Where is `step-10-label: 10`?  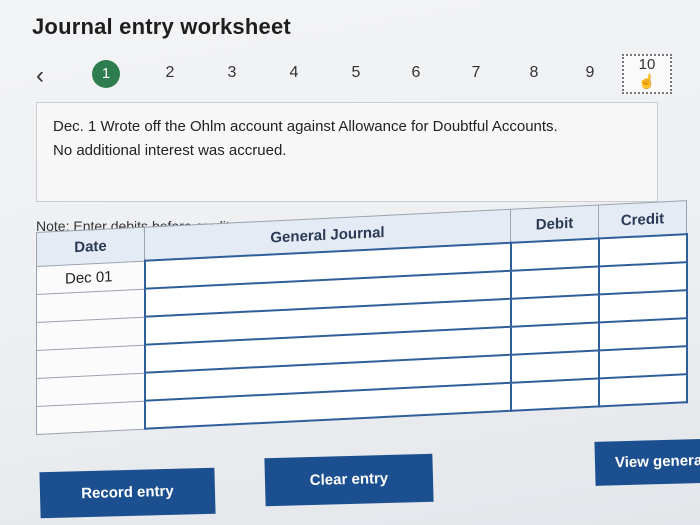
step-10-label: 10 is located at coordinates (647, 64).